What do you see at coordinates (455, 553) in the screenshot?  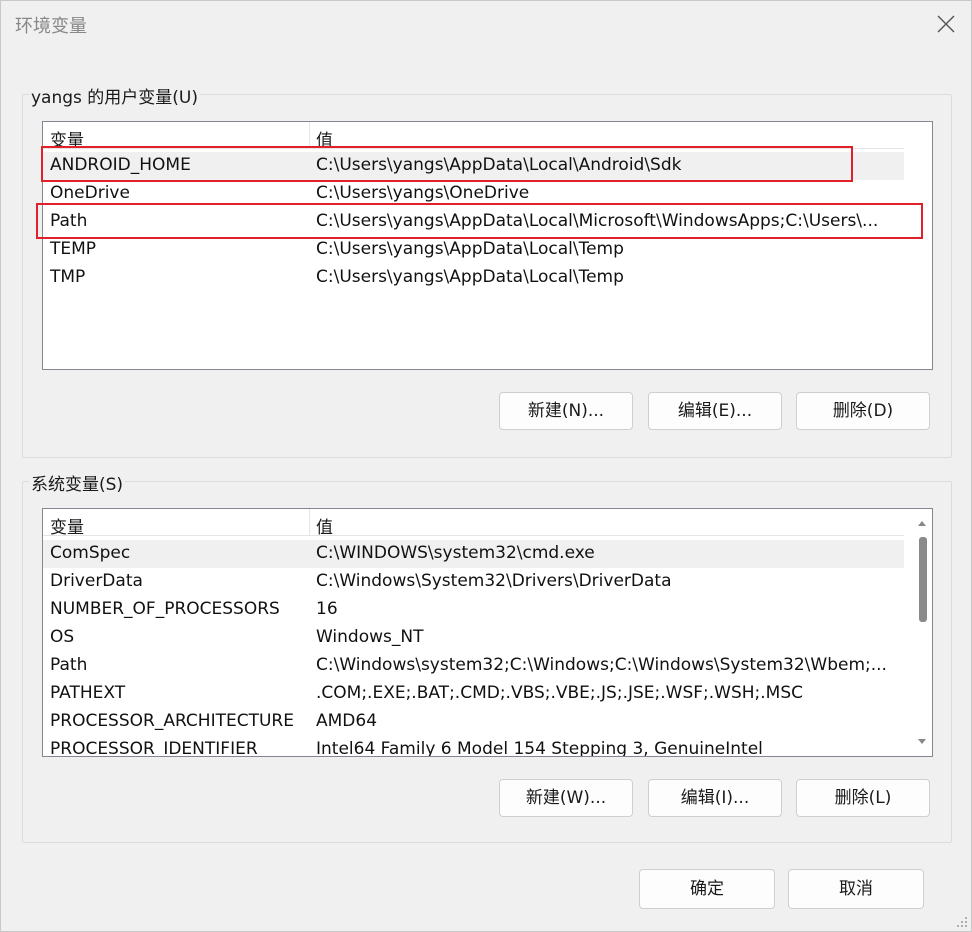 I see `variable-value: C:\WINDOWS\system32\cmd.exe` at bounding box center [455, 553].